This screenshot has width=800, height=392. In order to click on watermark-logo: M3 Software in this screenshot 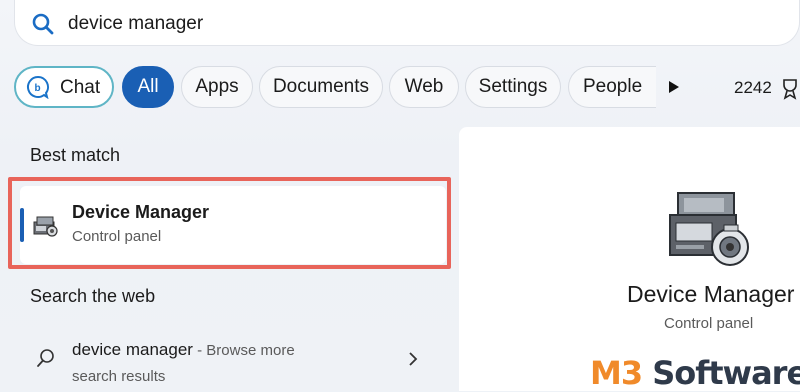, I will do `click(695, 373)`.